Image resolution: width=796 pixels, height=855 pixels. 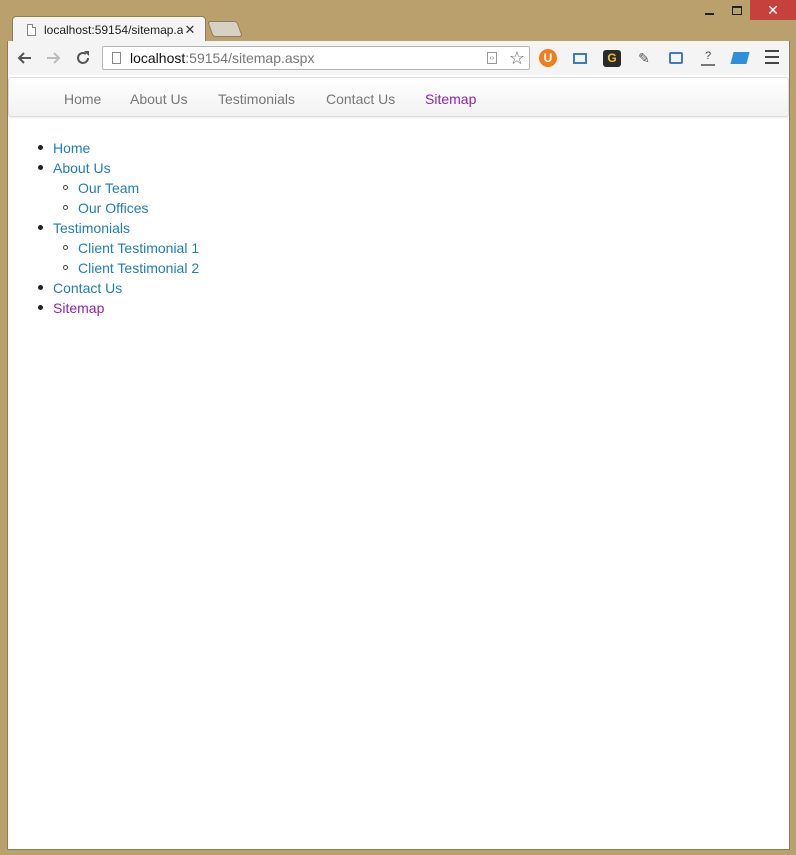 What do you see at coordinates (31, 29) in the screenshot?
I see `page-favicon-icon` at bounding box center [31, 29].